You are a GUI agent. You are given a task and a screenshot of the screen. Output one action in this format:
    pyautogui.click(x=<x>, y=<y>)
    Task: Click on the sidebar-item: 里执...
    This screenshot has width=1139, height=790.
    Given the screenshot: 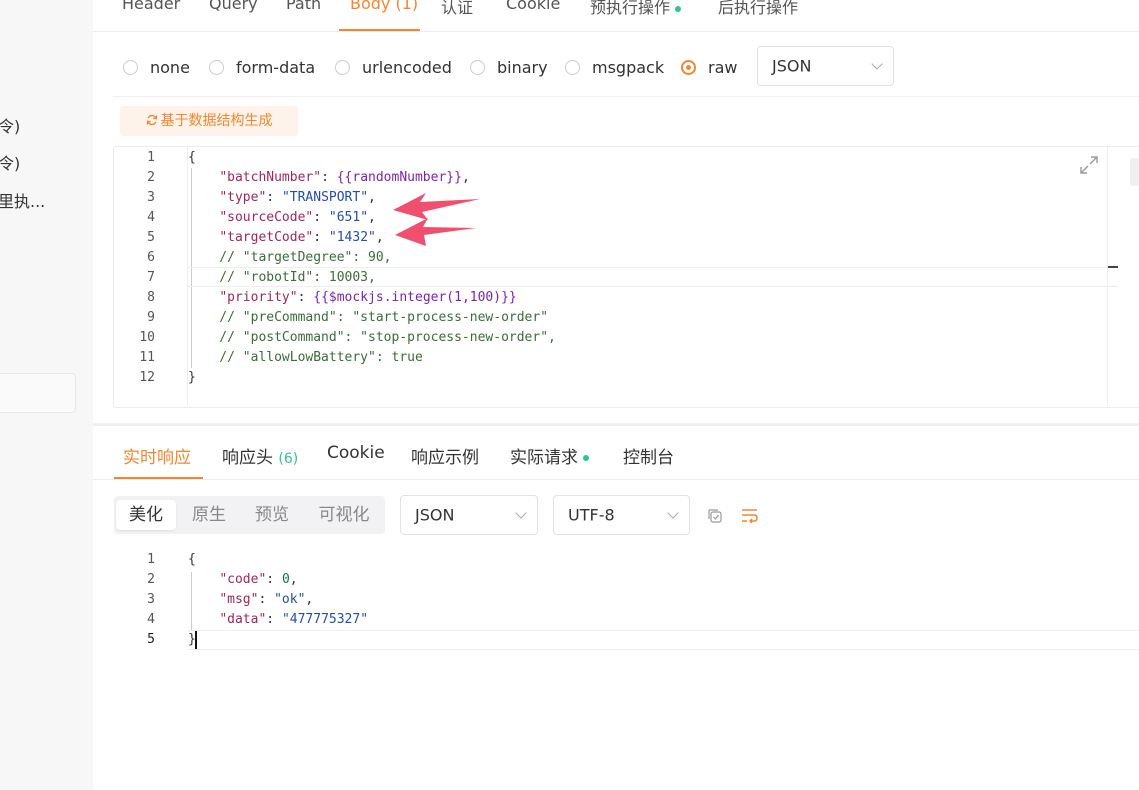 What is the action you would take?
    pyautogui.click(x=22, y=200)
    